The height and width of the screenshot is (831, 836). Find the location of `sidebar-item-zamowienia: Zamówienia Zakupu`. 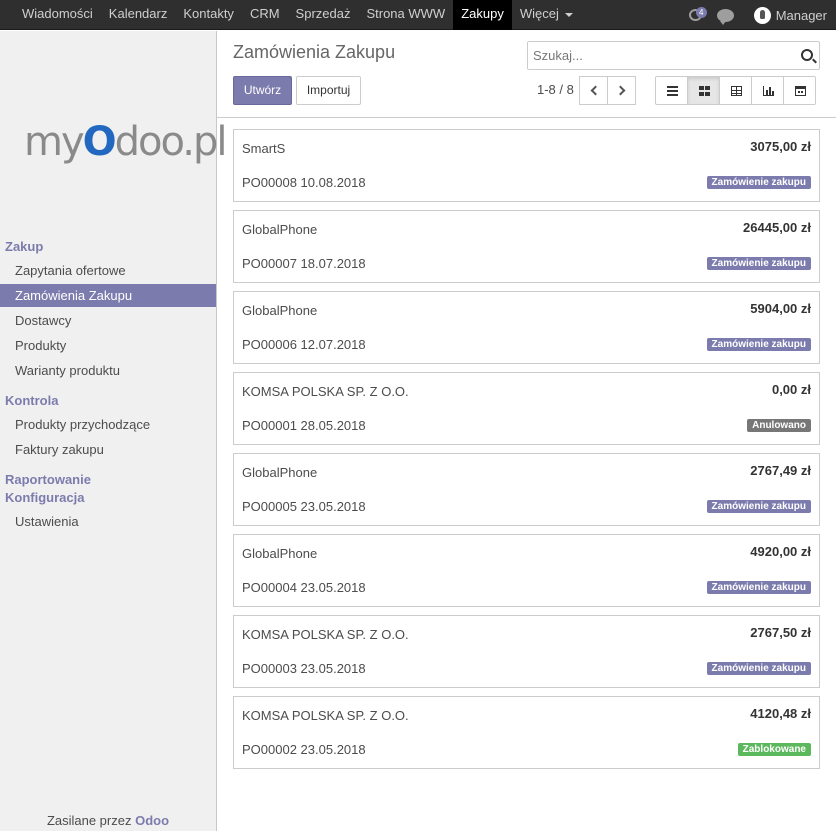

sidebar-item-zamowienia: Zamówienia Zakupu is located at coordinates (108, 295).